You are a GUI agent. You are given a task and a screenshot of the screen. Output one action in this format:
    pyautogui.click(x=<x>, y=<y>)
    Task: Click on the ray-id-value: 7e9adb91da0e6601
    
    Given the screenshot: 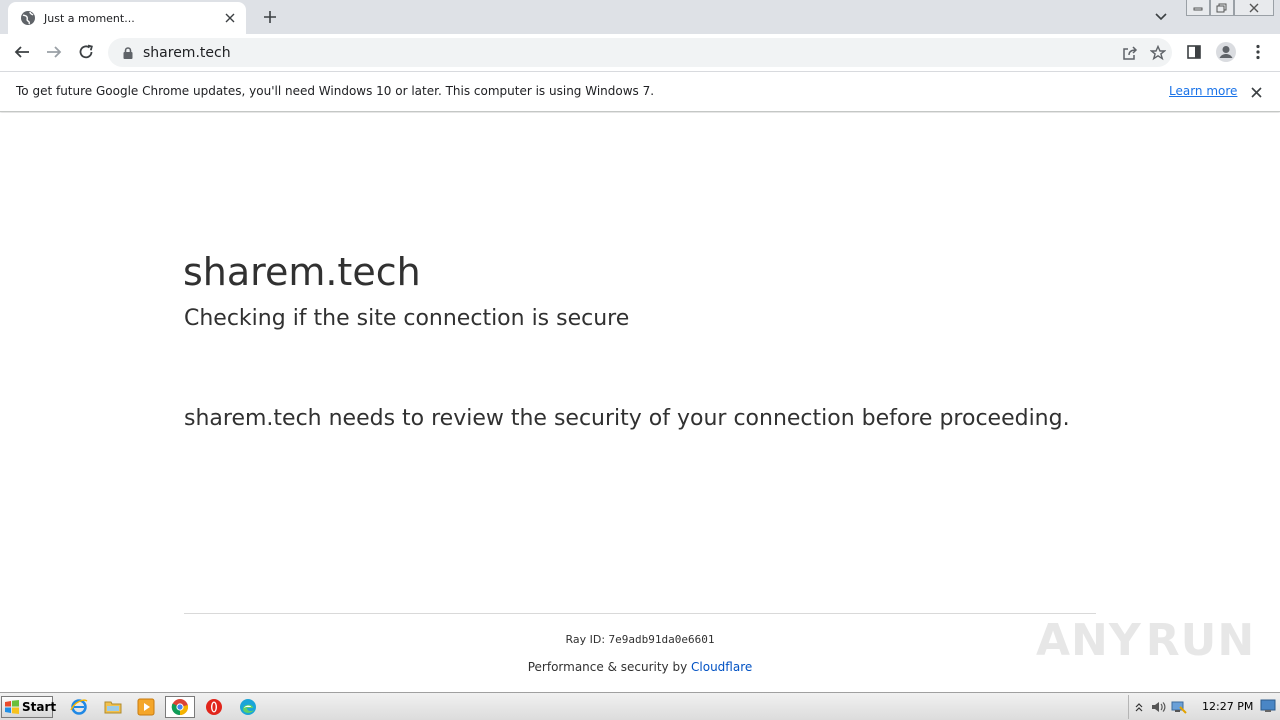 What is the action you would take?
    pyautogui.click(x=661, y=639)
    